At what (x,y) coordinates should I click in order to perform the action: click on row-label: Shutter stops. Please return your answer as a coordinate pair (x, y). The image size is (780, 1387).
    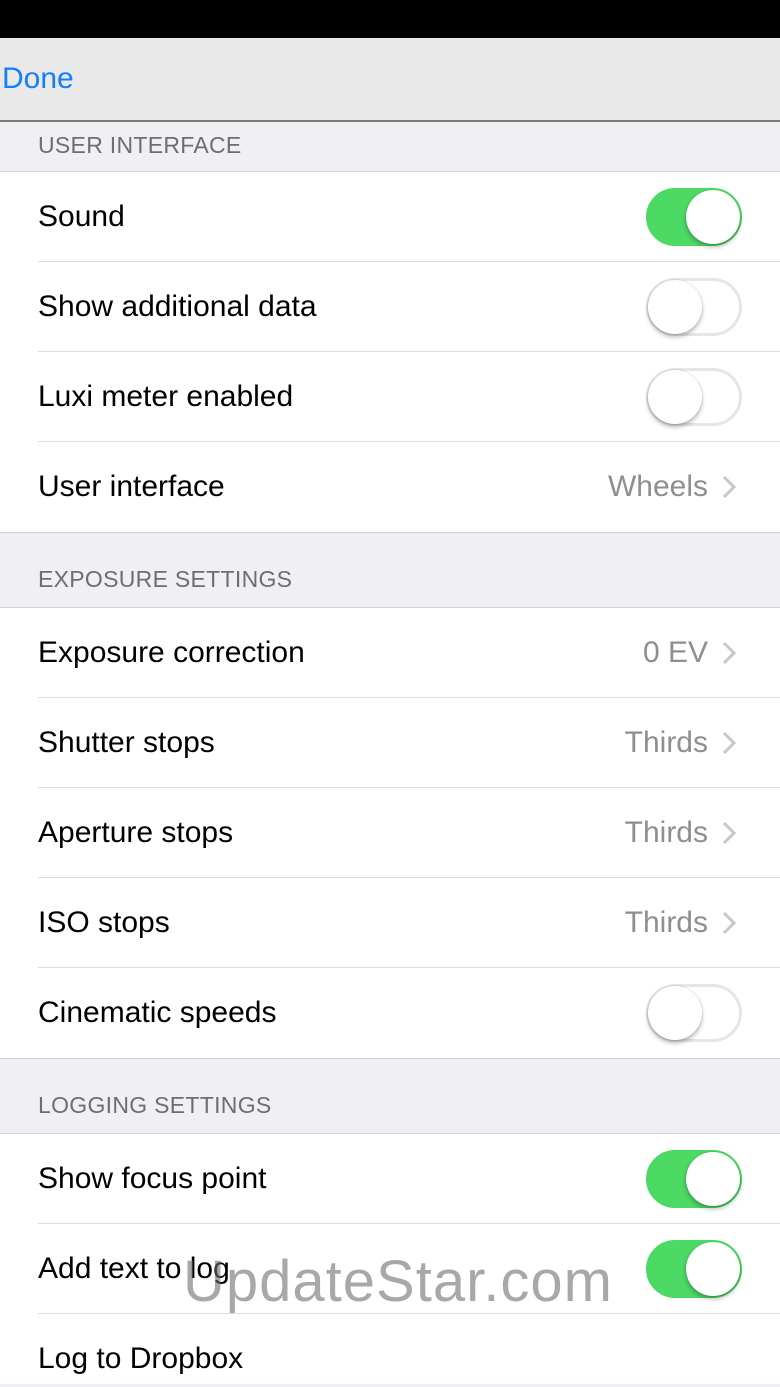
    Looking at the image, I should click on (126, 742).